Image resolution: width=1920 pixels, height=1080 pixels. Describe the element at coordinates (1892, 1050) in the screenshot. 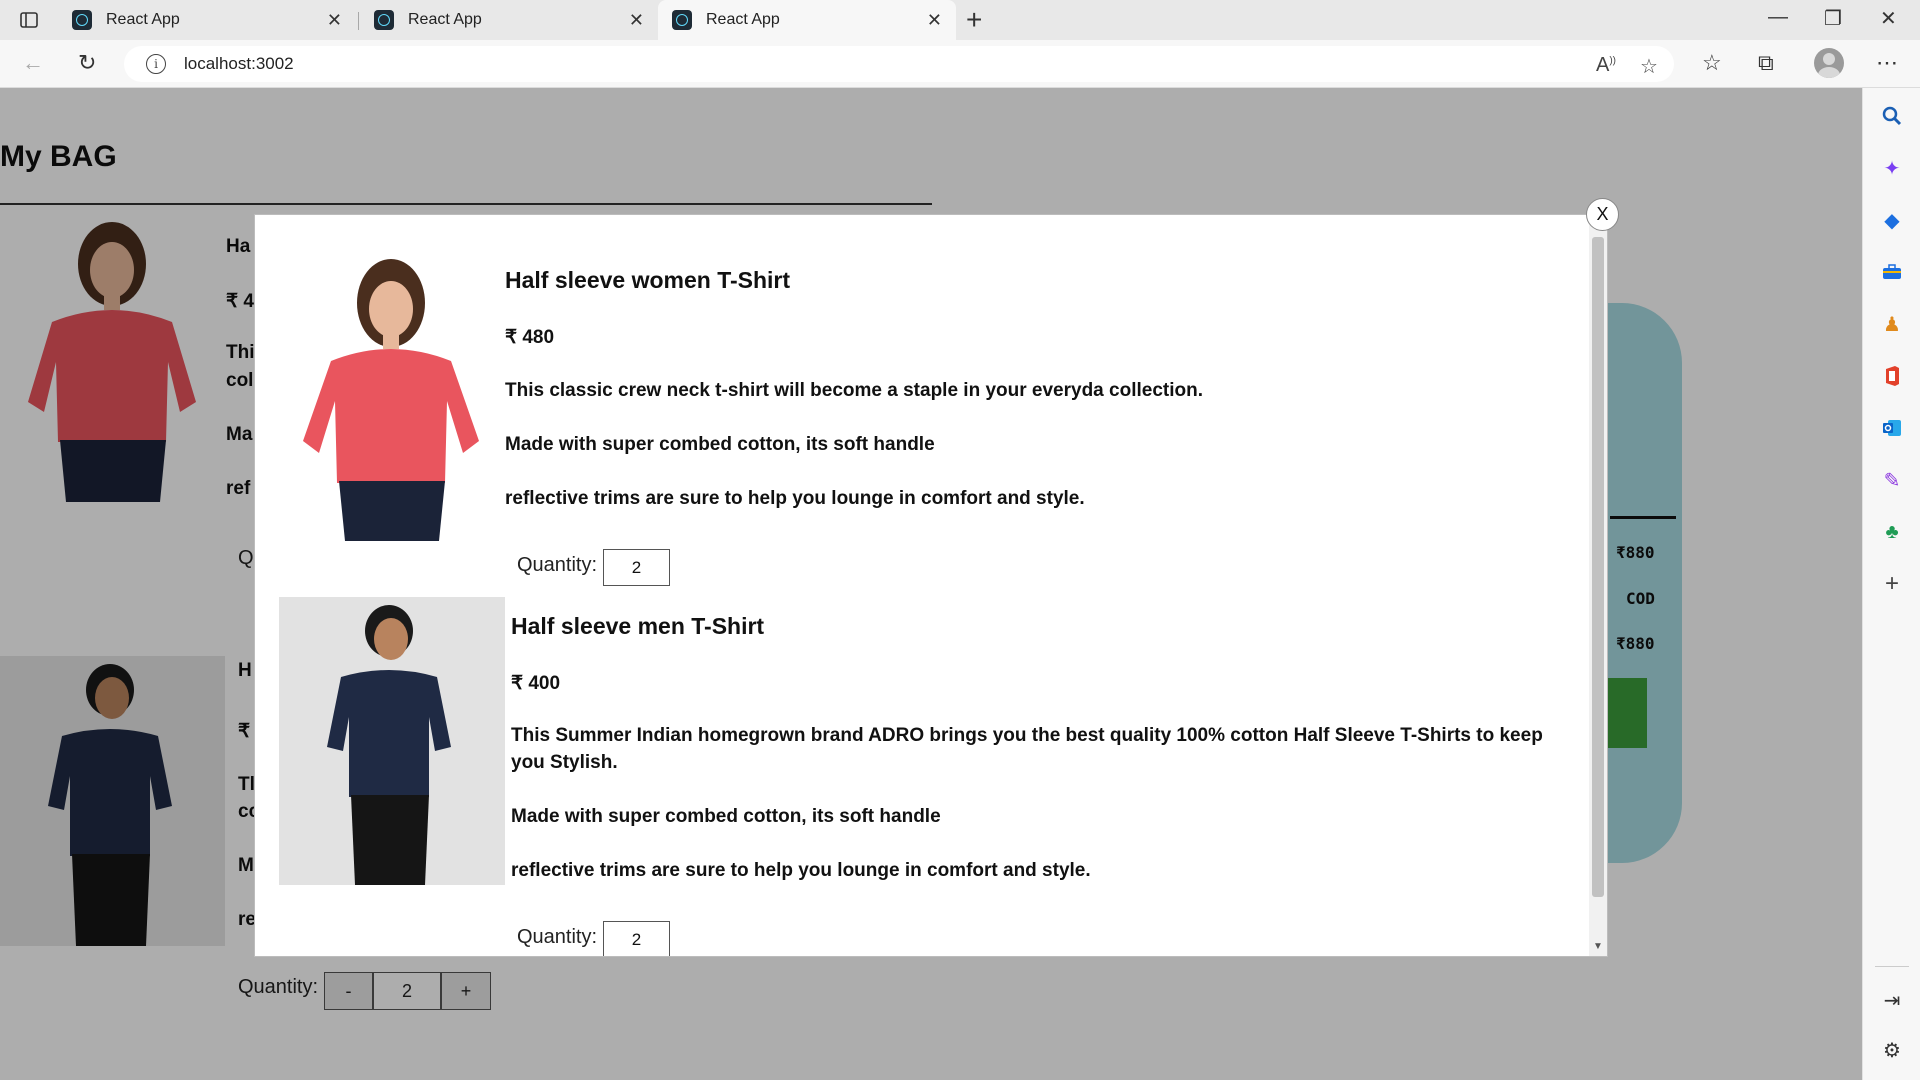

I see `settings-icon: ⚙` at that location.